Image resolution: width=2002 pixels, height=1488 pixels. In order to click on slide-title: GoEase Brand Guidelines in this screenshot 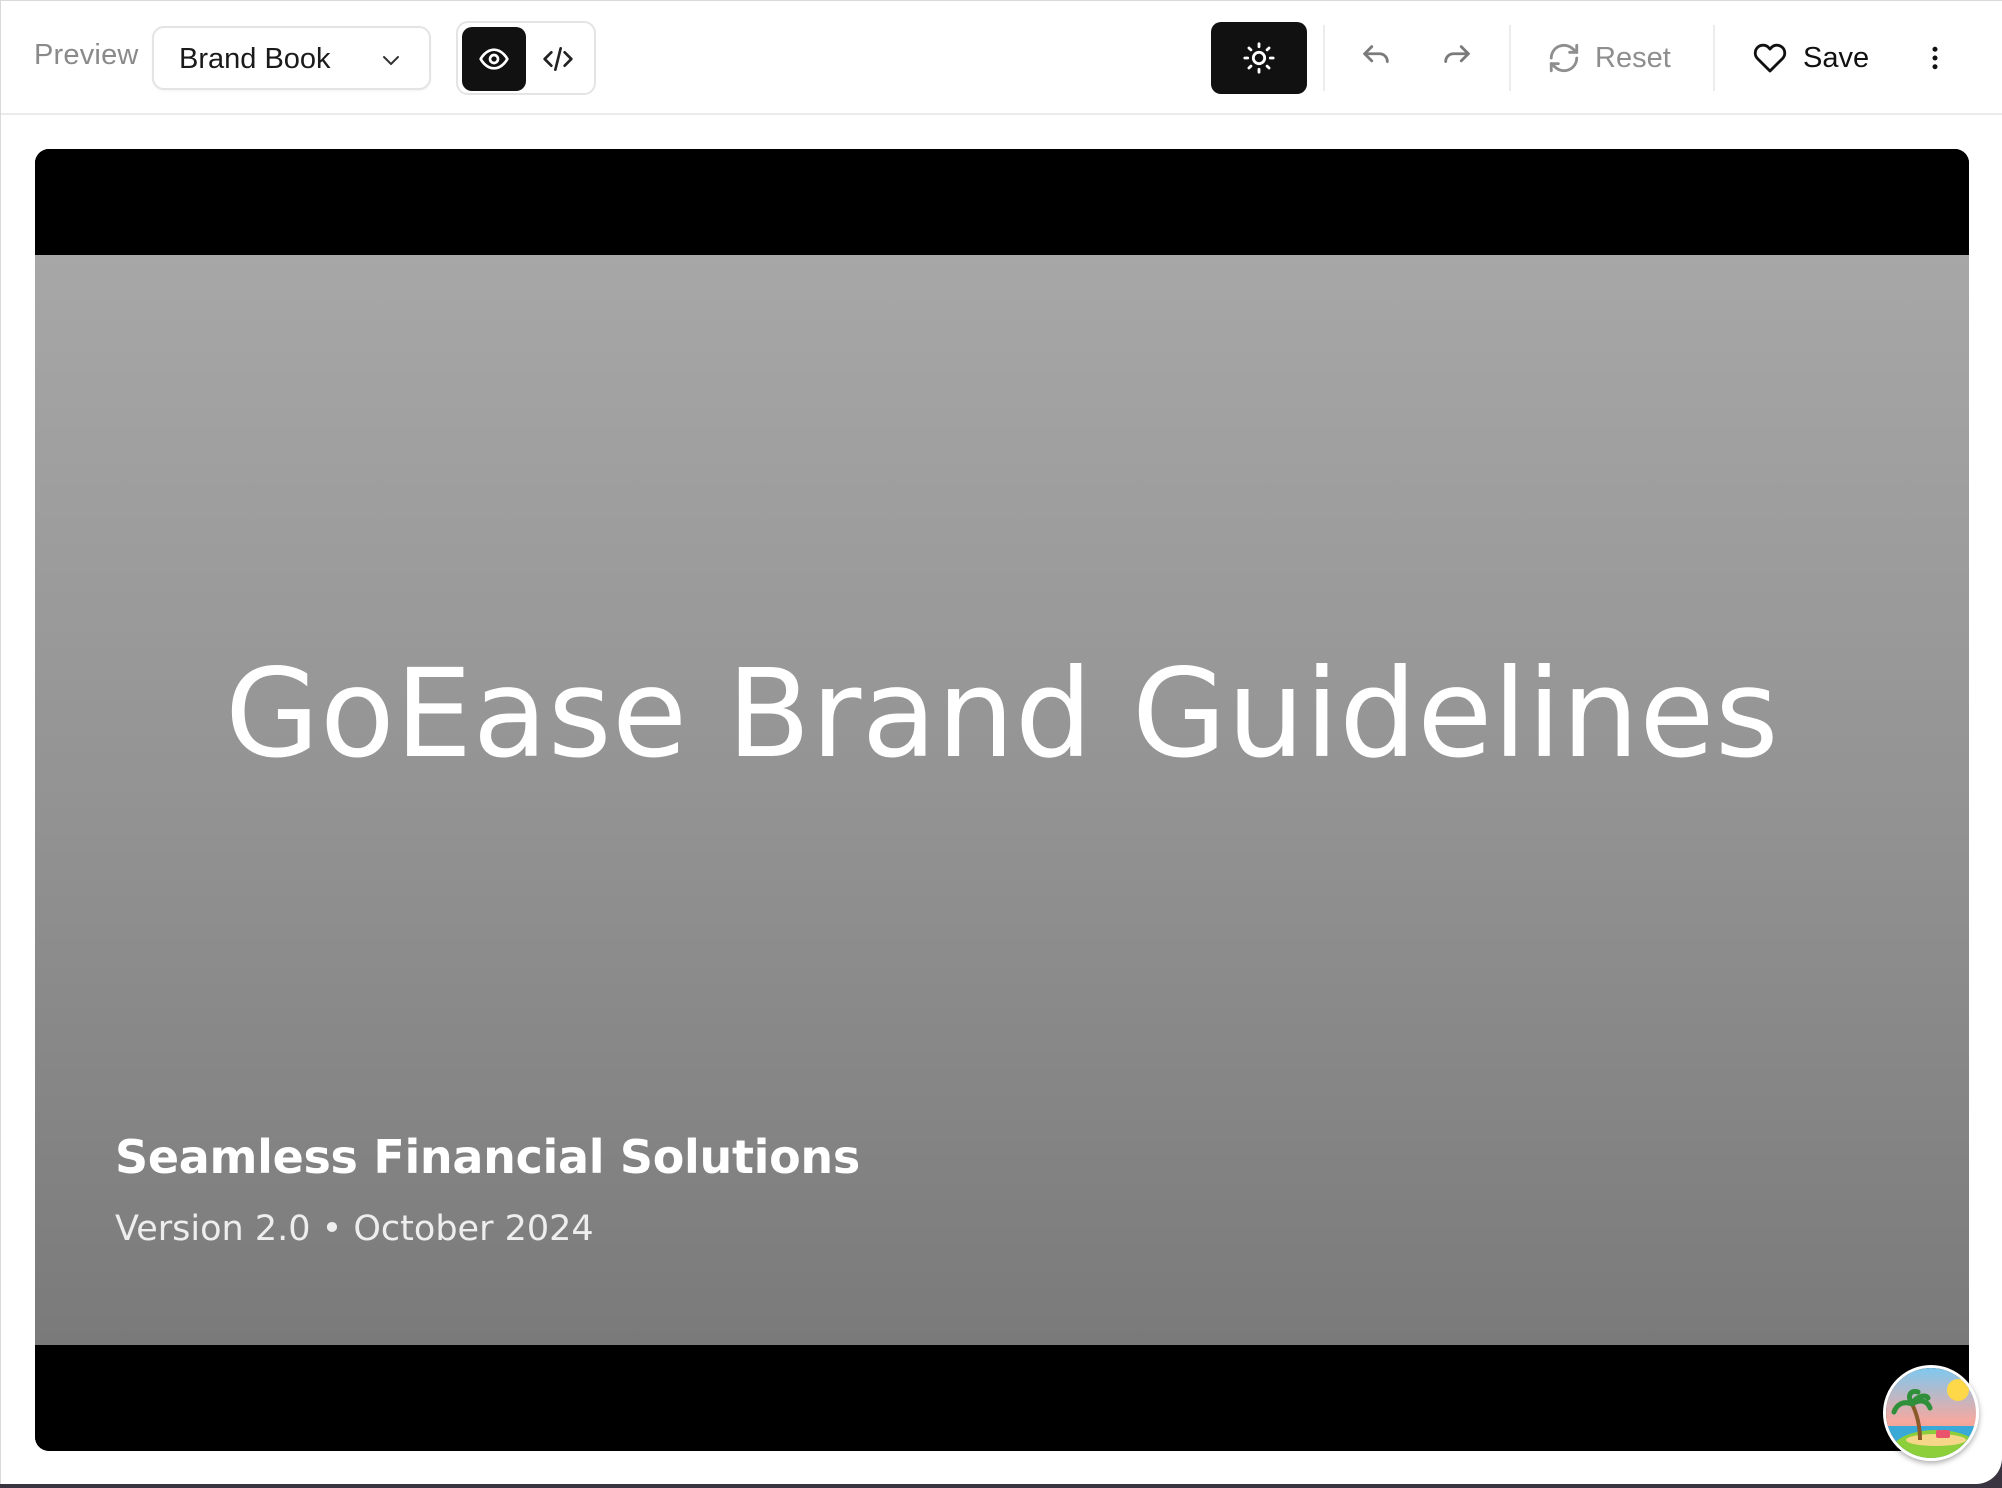, I will do `click(1002, 714)`.